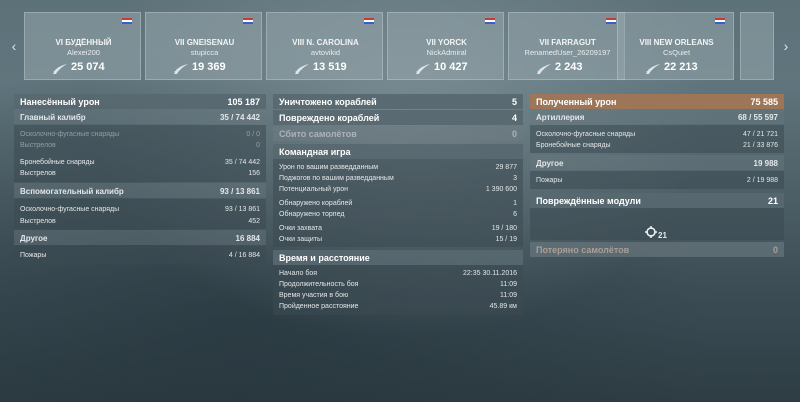 Image resolution: width=800 pixels, height=402 pixels. What do you see at coordinates (681, 67) in the screenshot?
I see `ship-damage: 22 213` at bounding box center [681, 67].